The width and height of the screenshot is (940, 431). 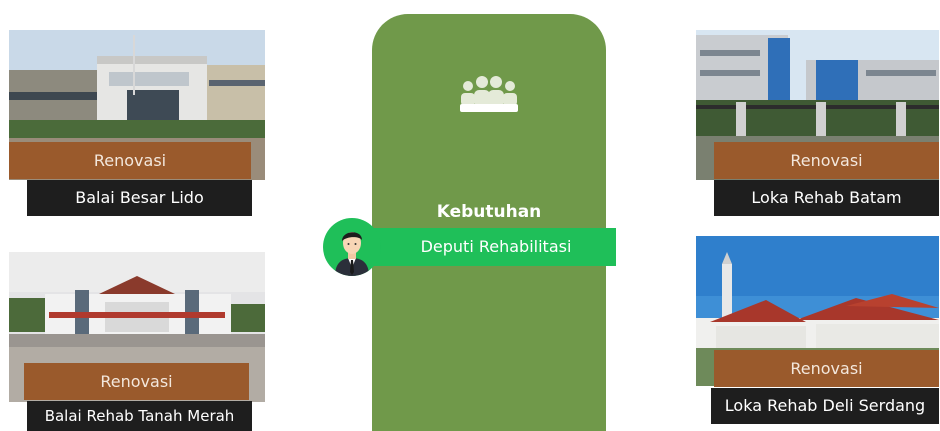 What do you see at coordinates (826, 198) in the screenshot?
I see `facility-name-label: Loka Rehab Batam` at bounding box center [826, 198].